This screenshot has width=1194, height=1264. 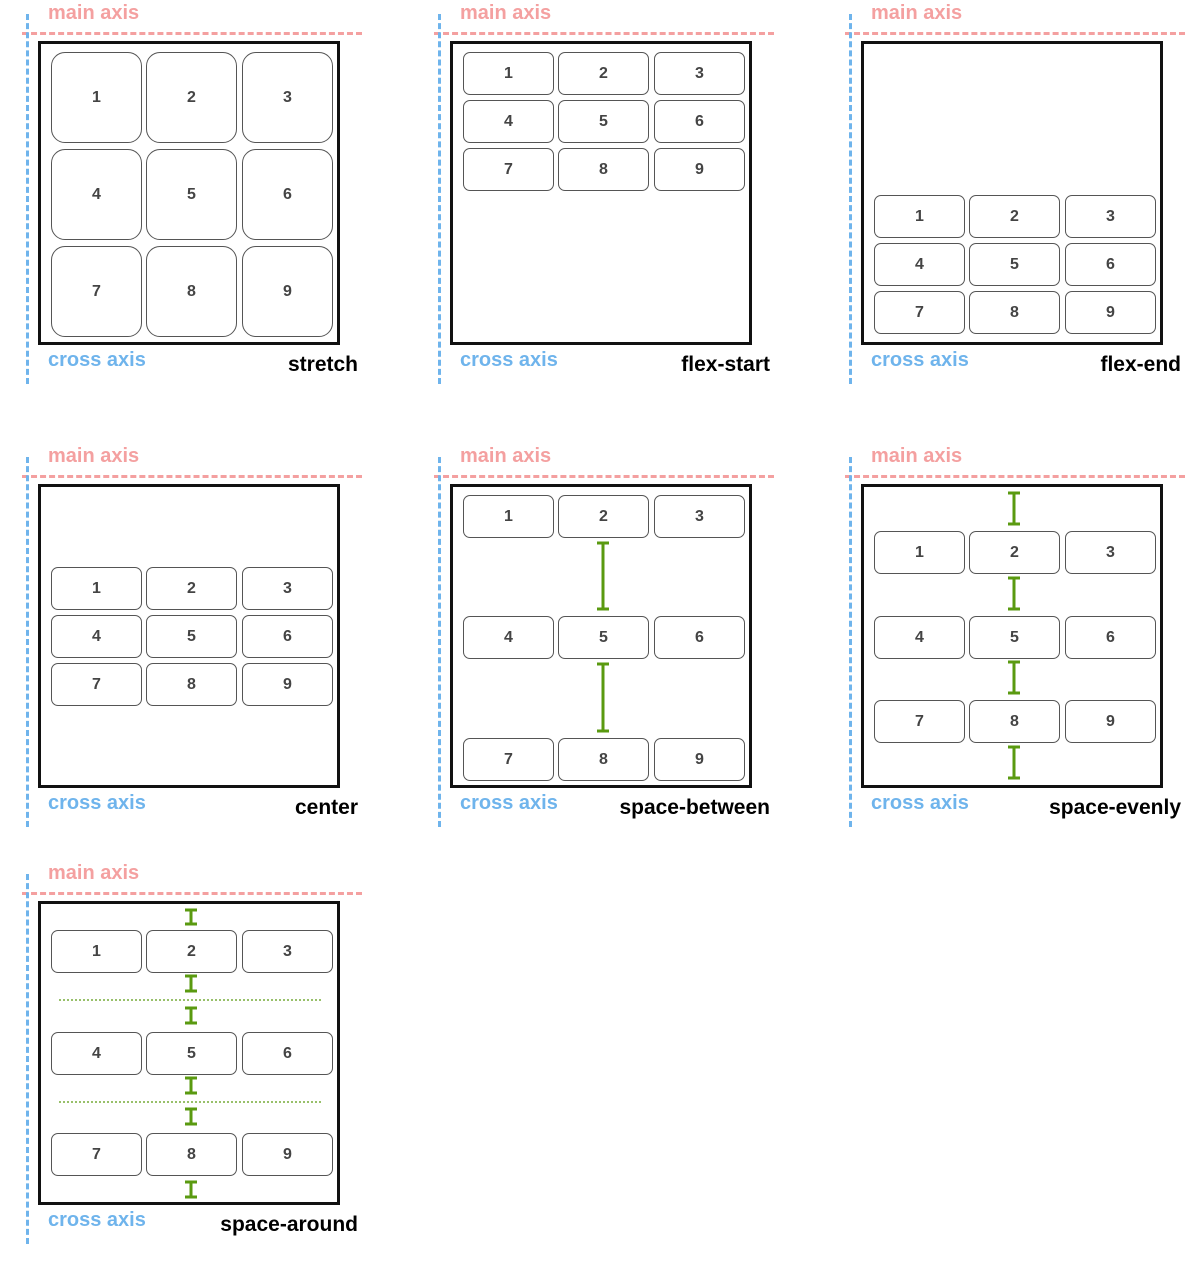 I want to click on panel-flex-end: main axis 1 2 3 4 5 6 7 8 9 cross axis flex-end, so click(x=1019, y=203).